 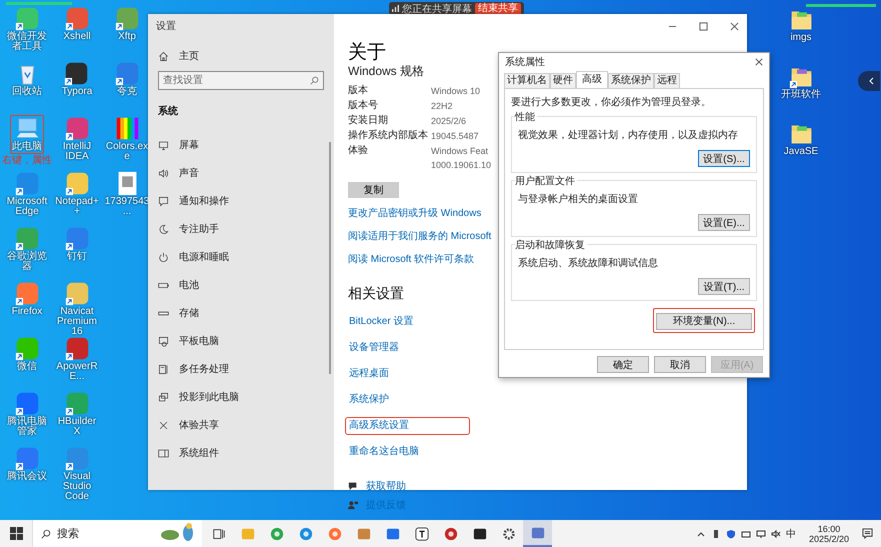 I want to click on link: 系统保护, so click(x=369, y=400).